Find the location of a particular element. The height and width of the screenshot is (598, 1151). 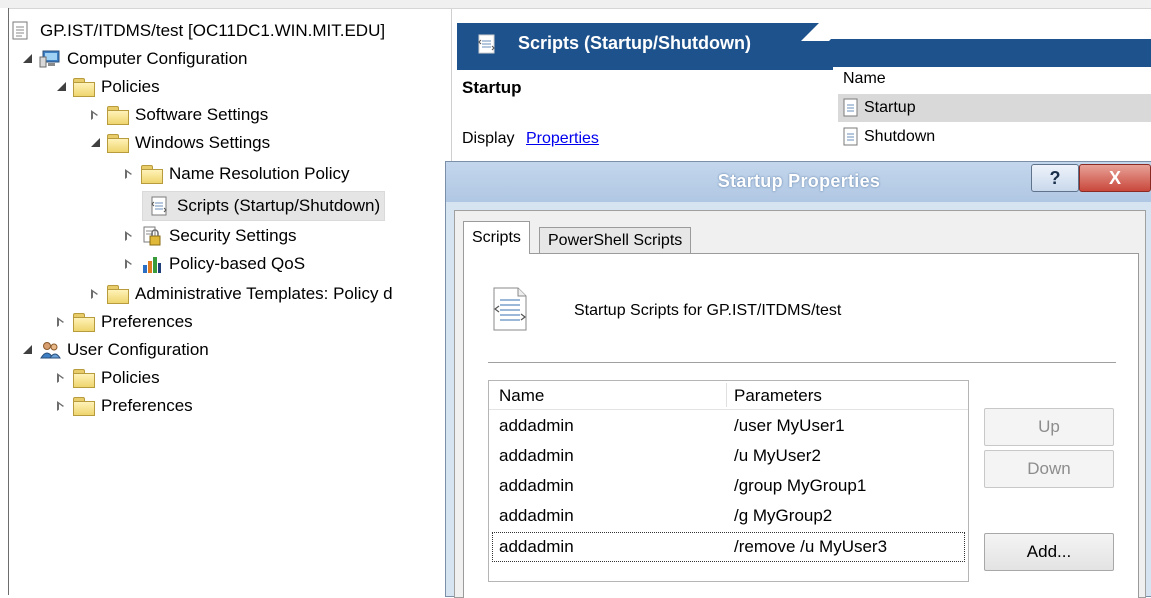

tree-label: Administrative Templates: Policy d is located at coordinates (264, 293).